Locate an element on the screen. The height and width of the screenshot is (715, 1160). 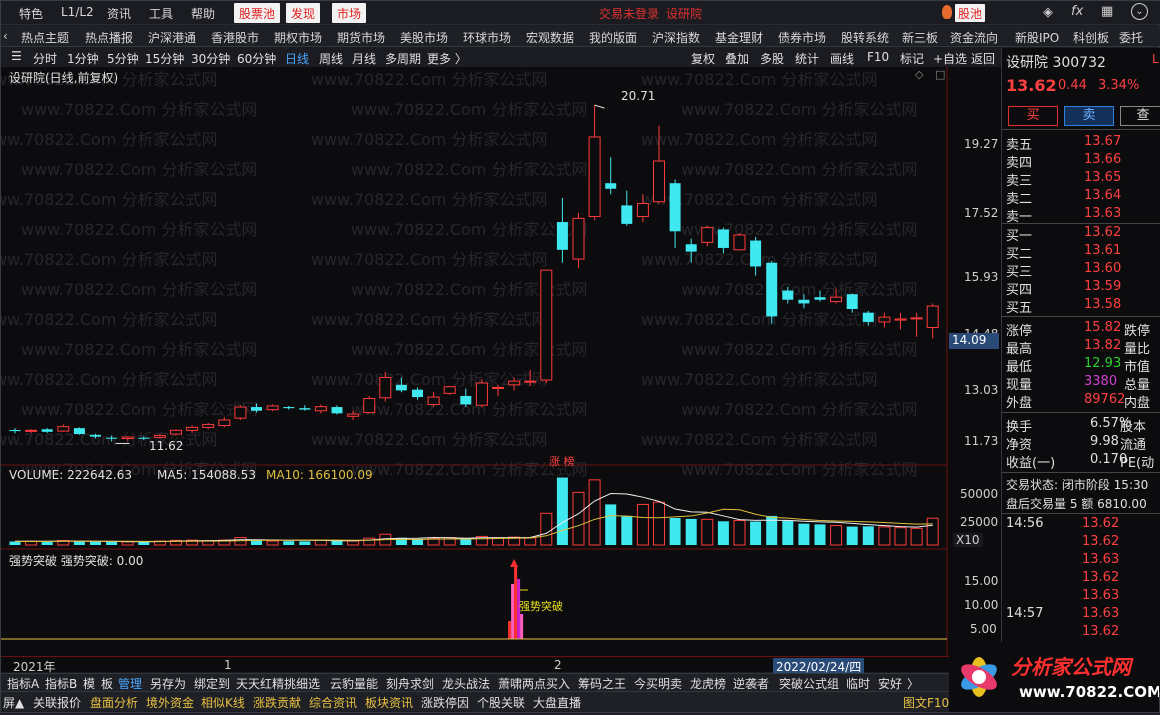
formula-tab: 逆袭者 is located at coordinates (751, 683).